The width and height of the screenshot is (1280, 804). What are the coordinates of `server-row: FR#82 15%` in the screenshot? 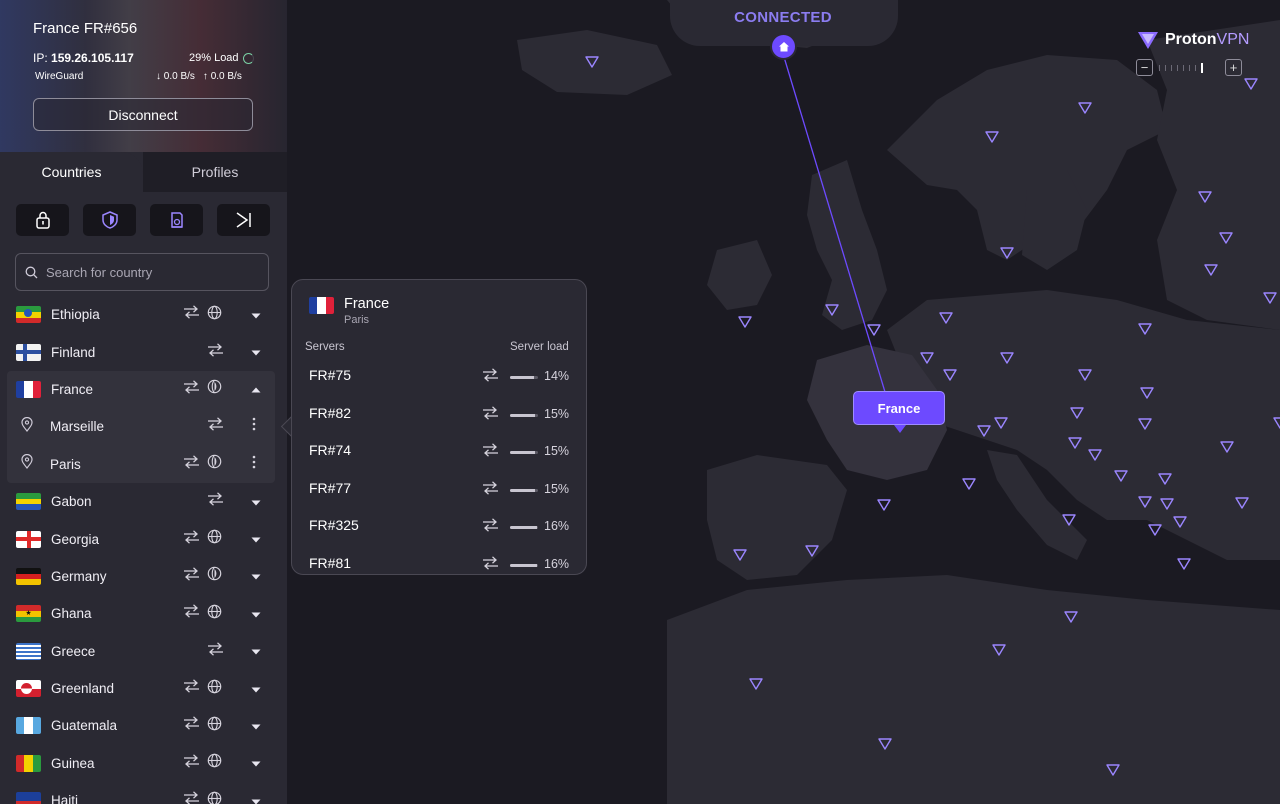 It's located at (439, 415).